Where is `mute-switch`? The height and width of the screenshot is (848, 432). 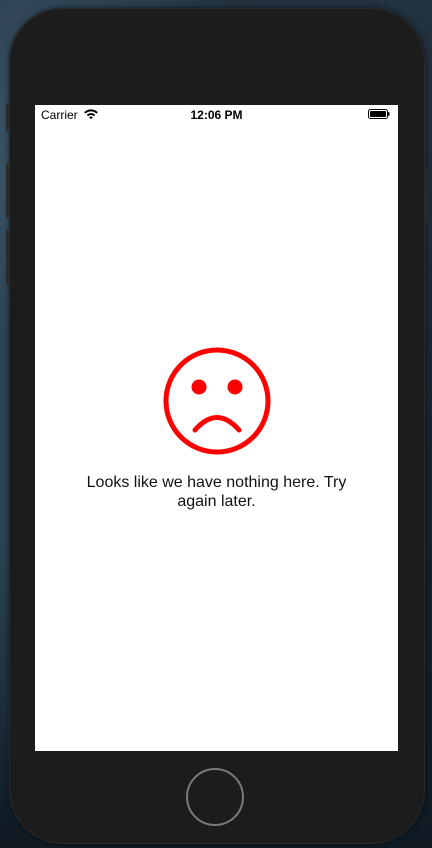
mute-switch is located at coordinates (7, 117).